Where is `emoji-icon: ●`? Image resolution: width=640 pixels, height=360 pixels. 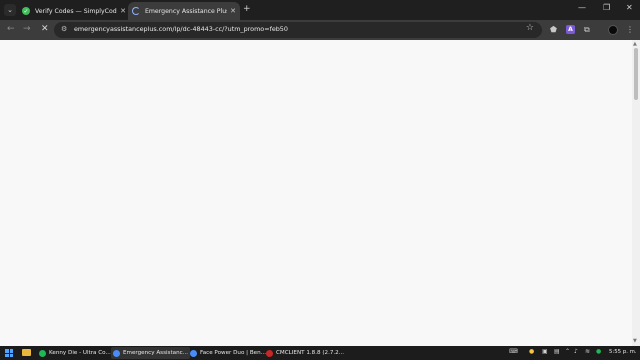
emoji-icon: ● is located at coordinates (531, 351).